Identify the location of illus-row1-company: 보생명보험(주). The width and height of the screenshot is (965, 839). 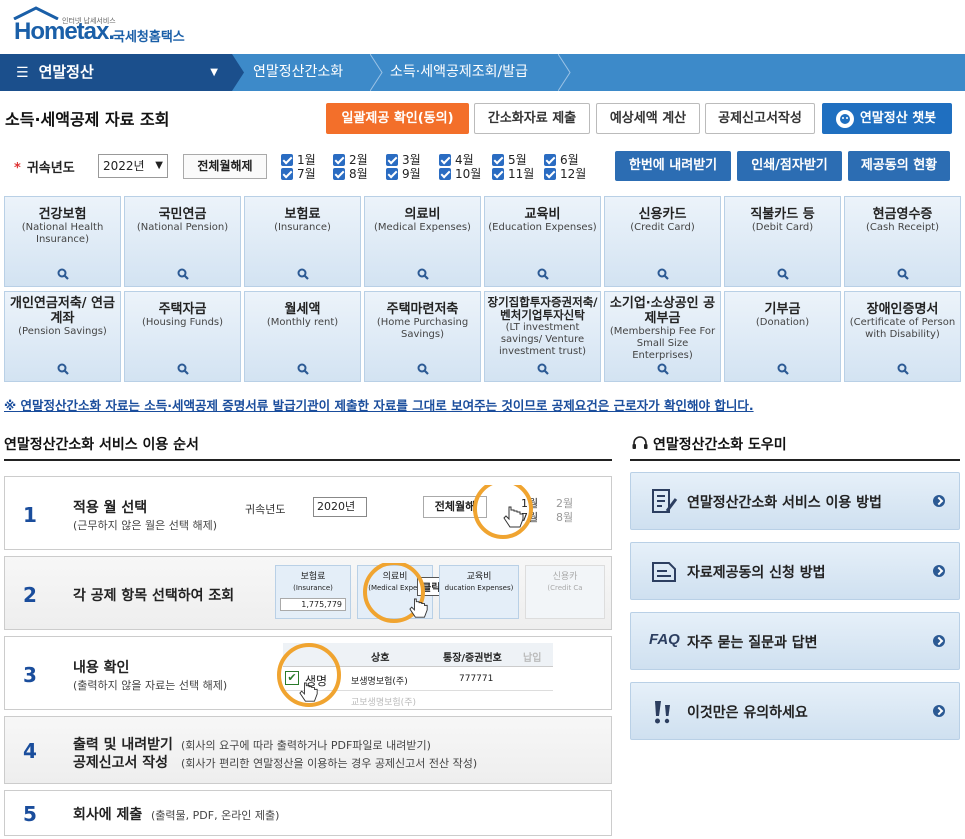
(379, 682).